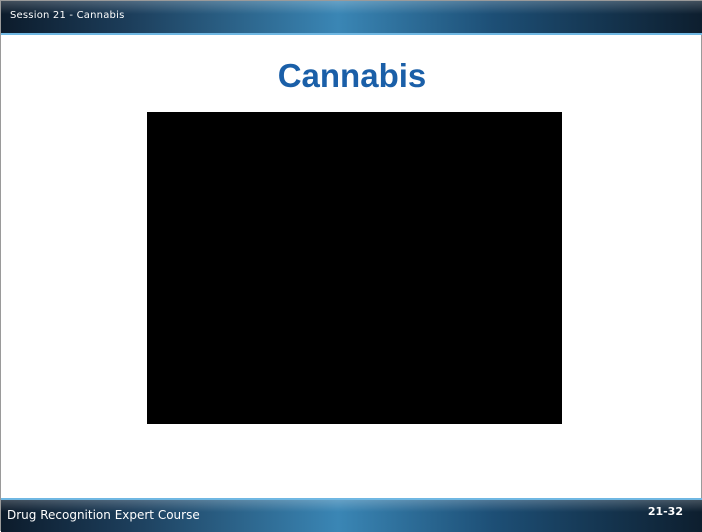 This screenshot has width=702, height=532. I want to click on course-label: Drug Recognition Expert Course, so click(103, 515).